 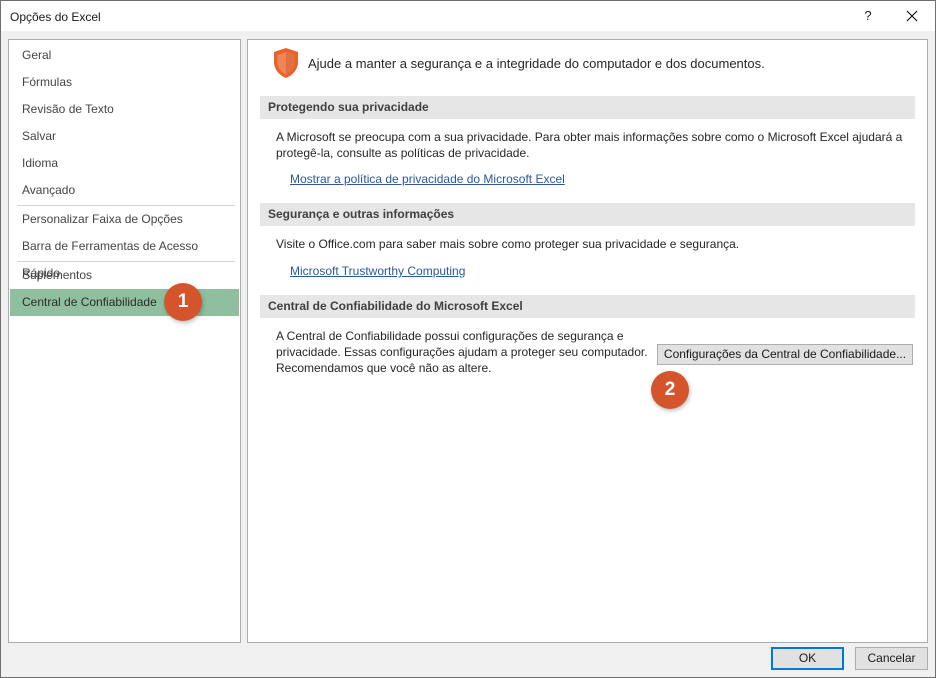 What do you see at coordinates (183, 302) in the screenshot?
I see `step-marker-1: 1` at bounding box center [183, 302].